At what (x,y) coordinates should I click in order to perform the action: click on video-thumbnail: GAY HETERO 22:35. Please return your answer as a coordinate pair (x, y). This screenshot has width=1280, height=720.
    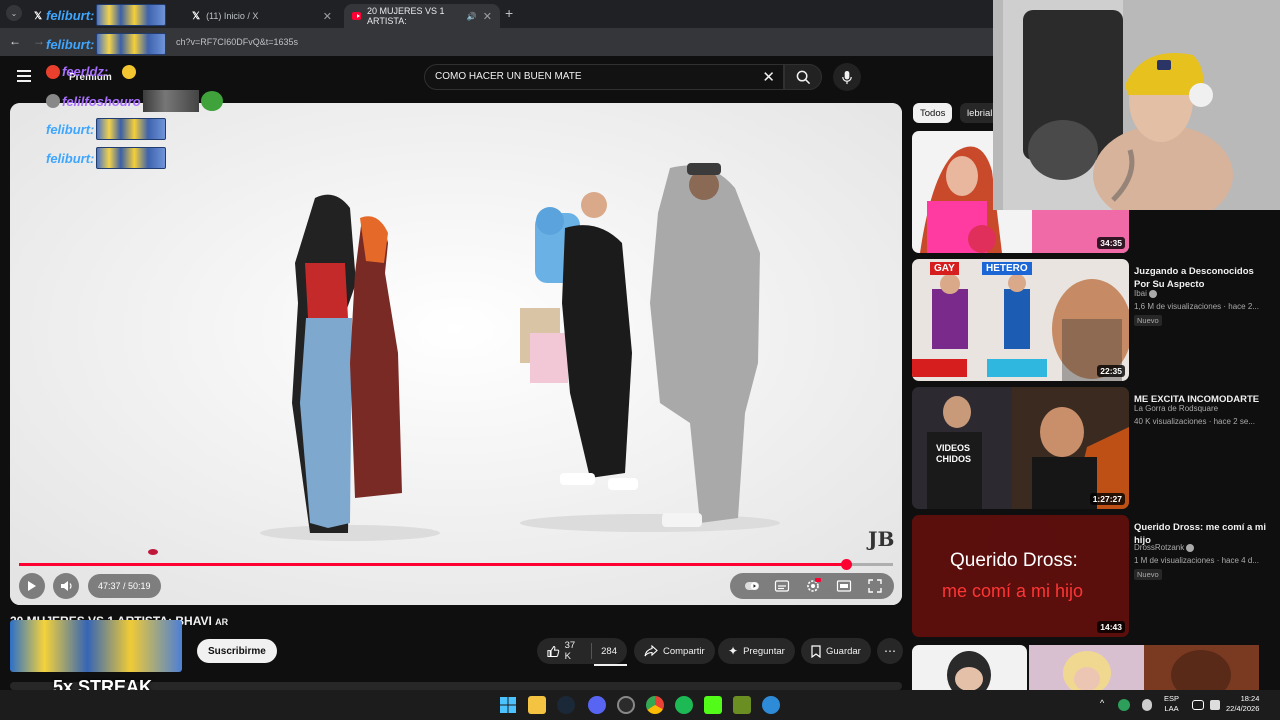
    Looking at the image, I should click on (1020, 320).